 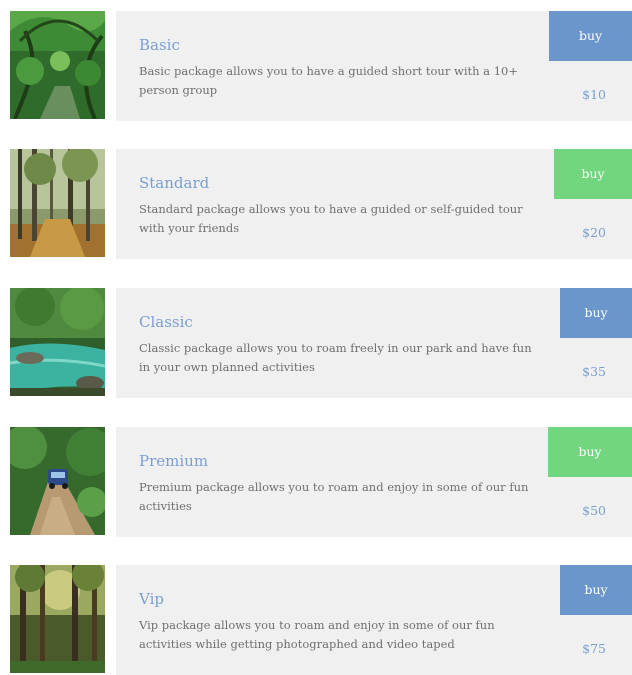 I want to click on package-title: Classic, so click(x=166, y=322).